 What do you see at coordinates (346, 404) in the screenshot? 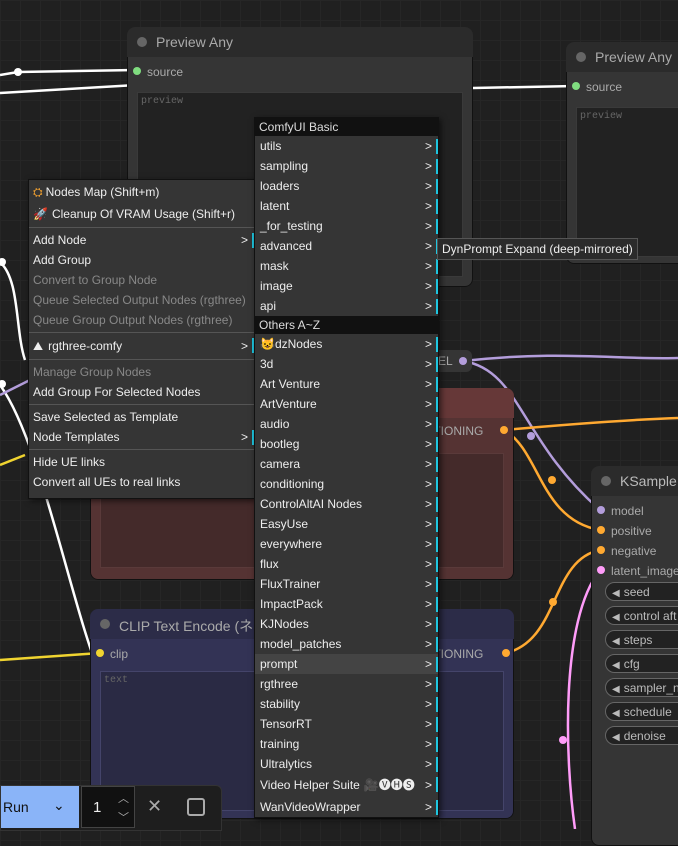
I see `menu-item-category: ArtVenture >` at bounding box center [346, 404].